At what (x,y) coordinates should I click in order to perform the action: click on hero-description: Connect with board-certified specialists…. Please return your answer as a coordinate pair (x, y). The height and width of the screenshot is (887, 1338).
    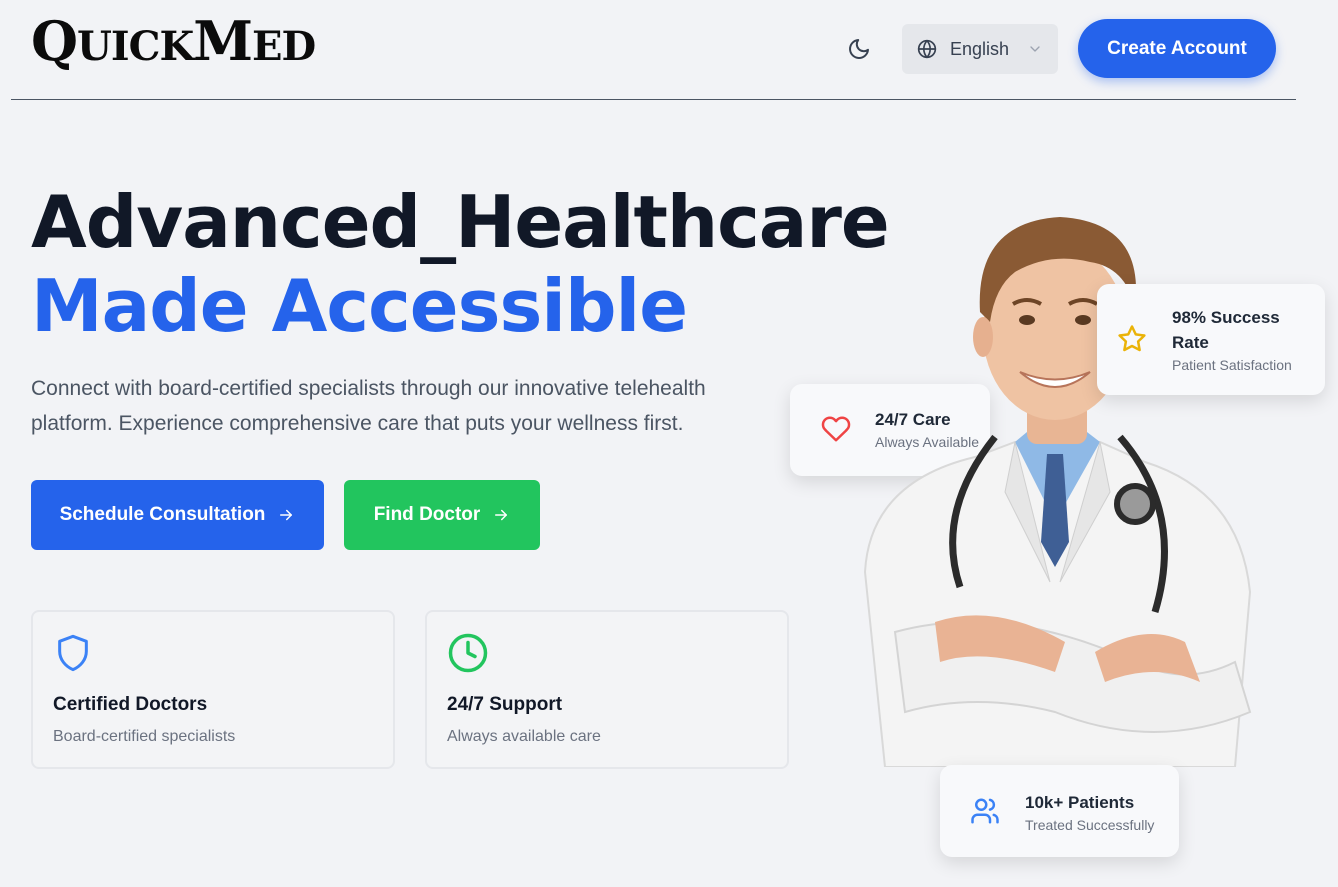
    Looking at the image, I should click on (368, 406).